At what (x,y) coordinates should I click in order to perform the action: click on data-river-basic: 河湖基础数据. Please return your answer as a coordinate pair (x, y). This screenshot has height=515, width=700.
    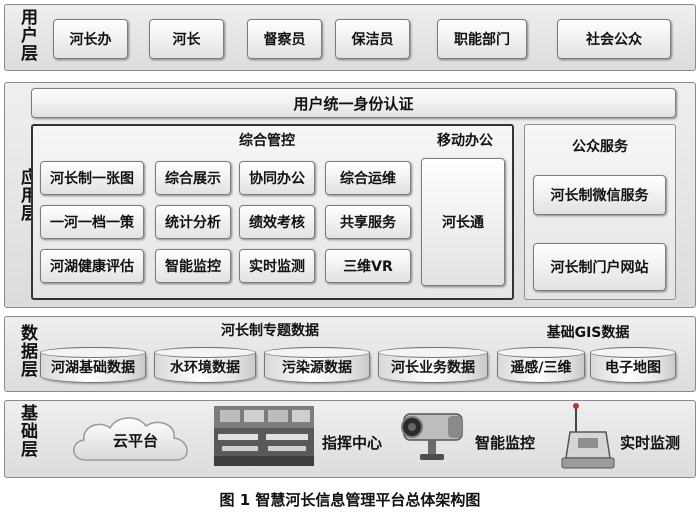
    Looking at the image, I should click on (93, 365).